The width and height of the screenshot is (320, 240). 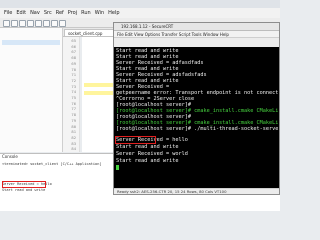 What do you see at coordinates (135, 140) in the screenshot?
I see `terminal-highlight-box` at bounding box center [135, 140].